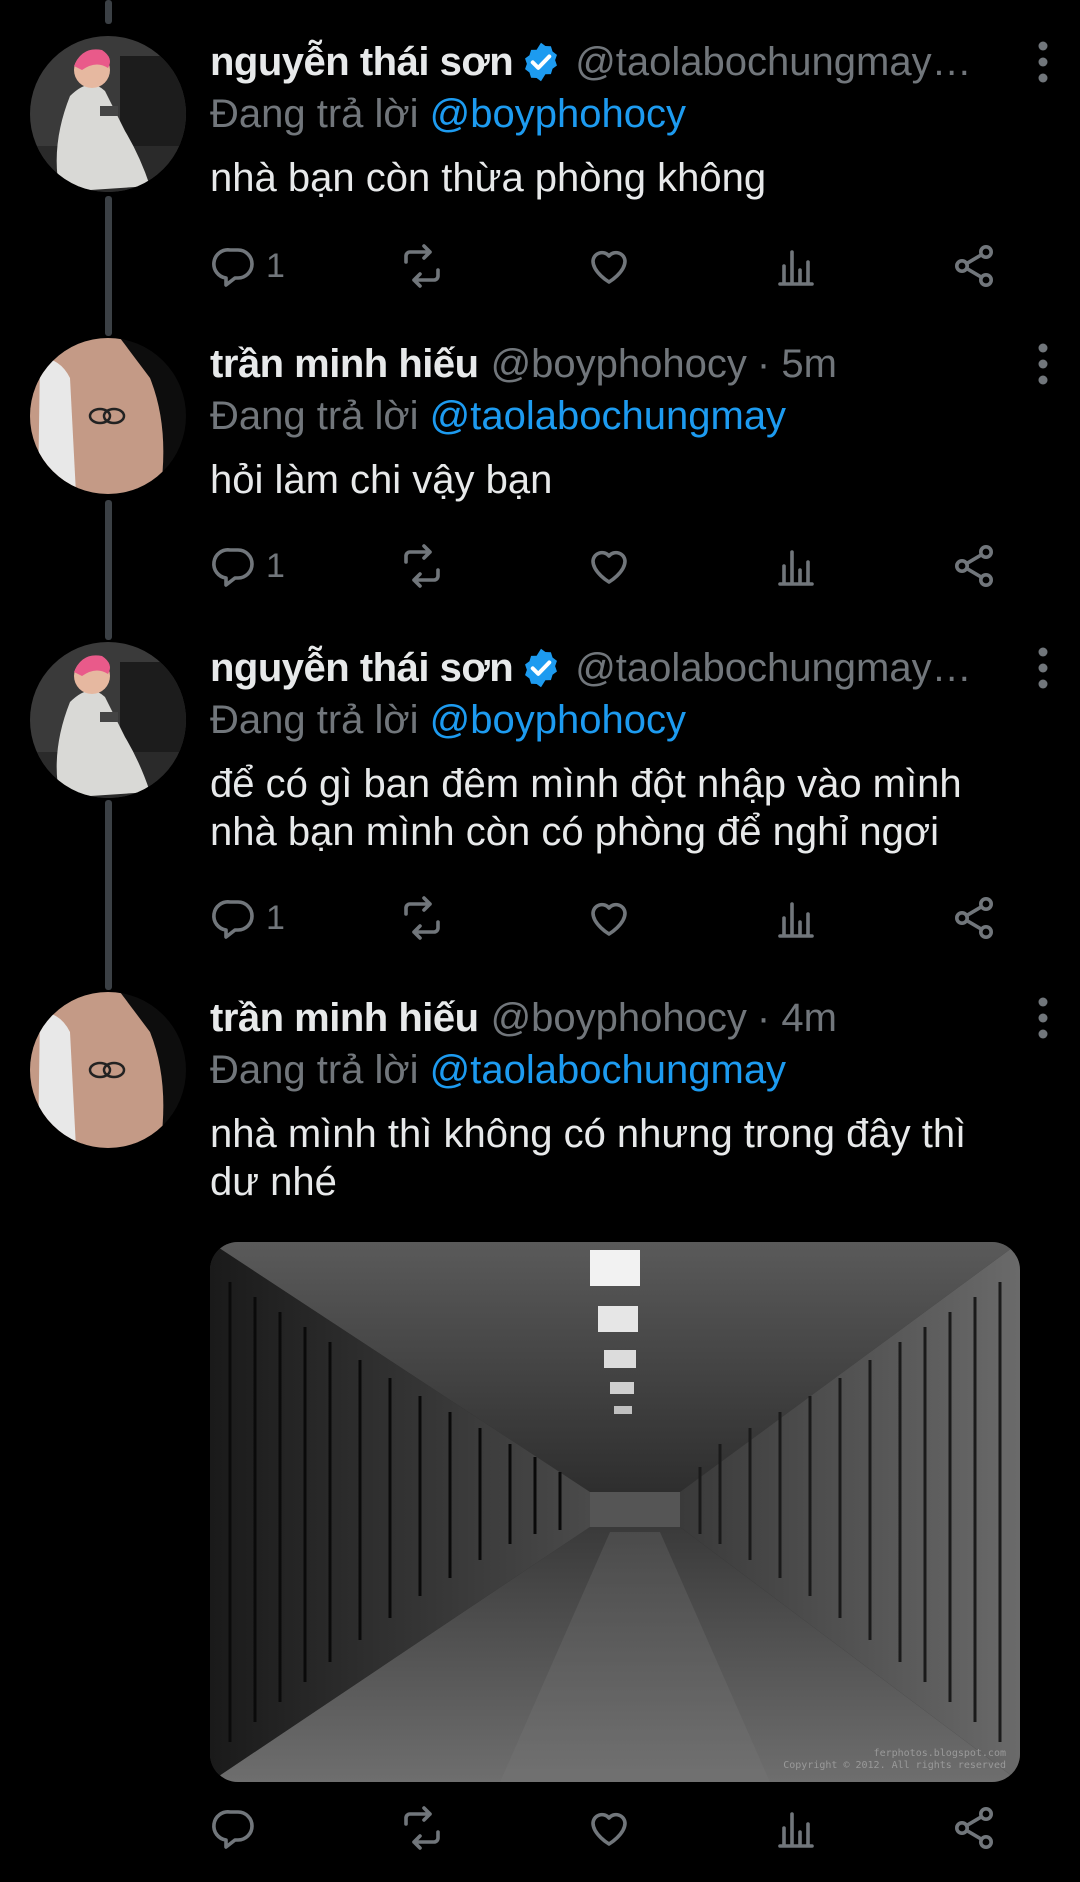 This screenshot has width=1080, height=1882. Describe the element at coordinates (488, 178) in the screenshot. I see `tweet-text: nhà bạn còn thừa phòng không` at that location.